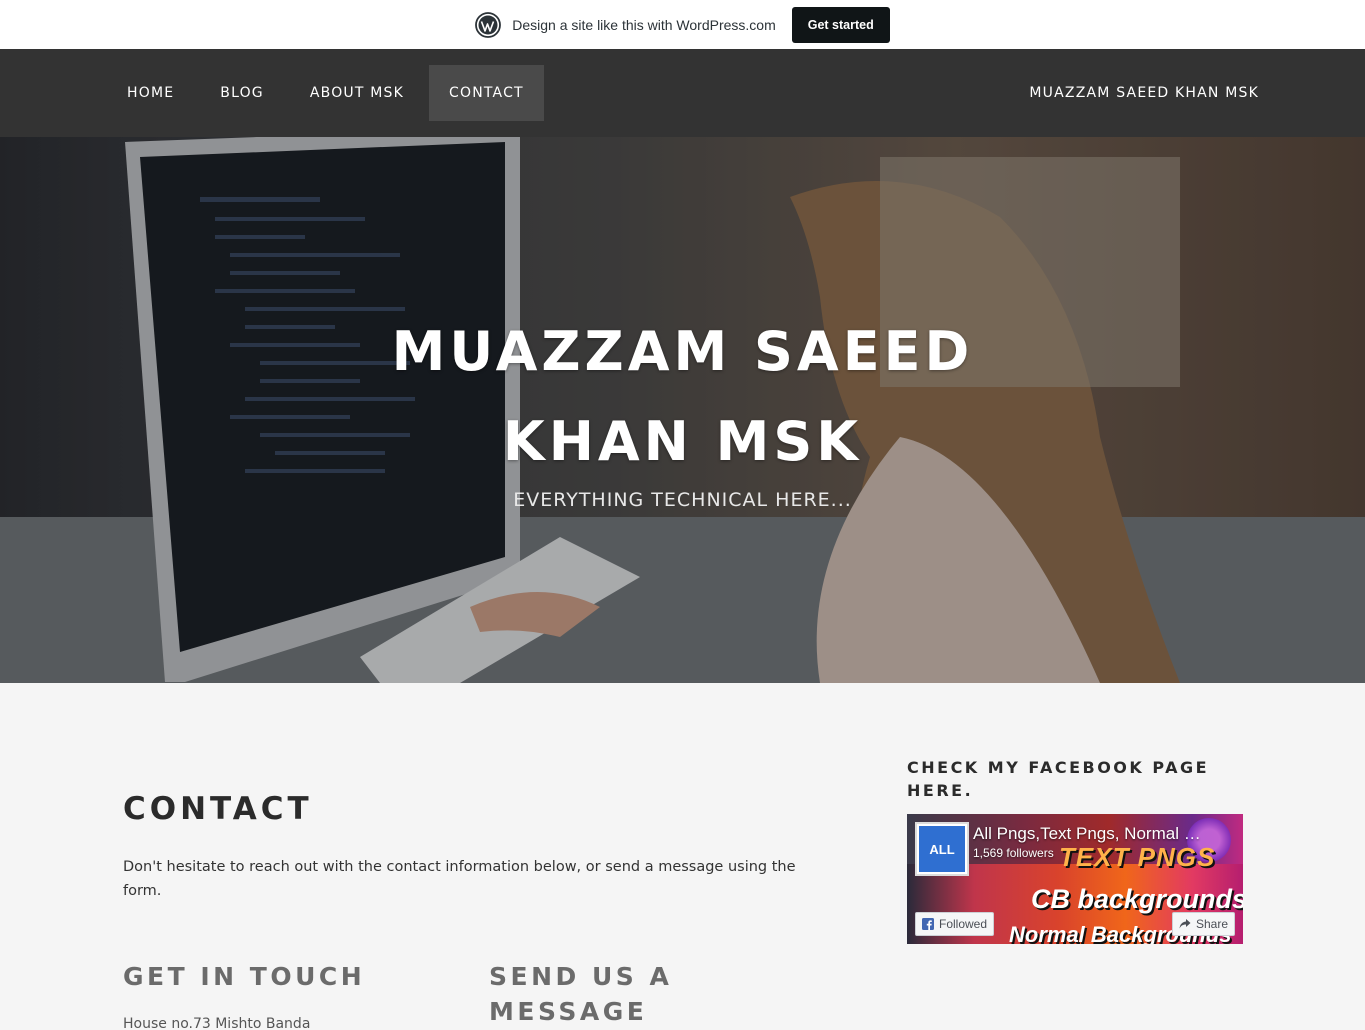 This screenshot has height=1030, width=1365. What do you see at coordinates (840, 24) in the screenshot?
I see `get-started-button: Get started` at bounding box center [840, 24].